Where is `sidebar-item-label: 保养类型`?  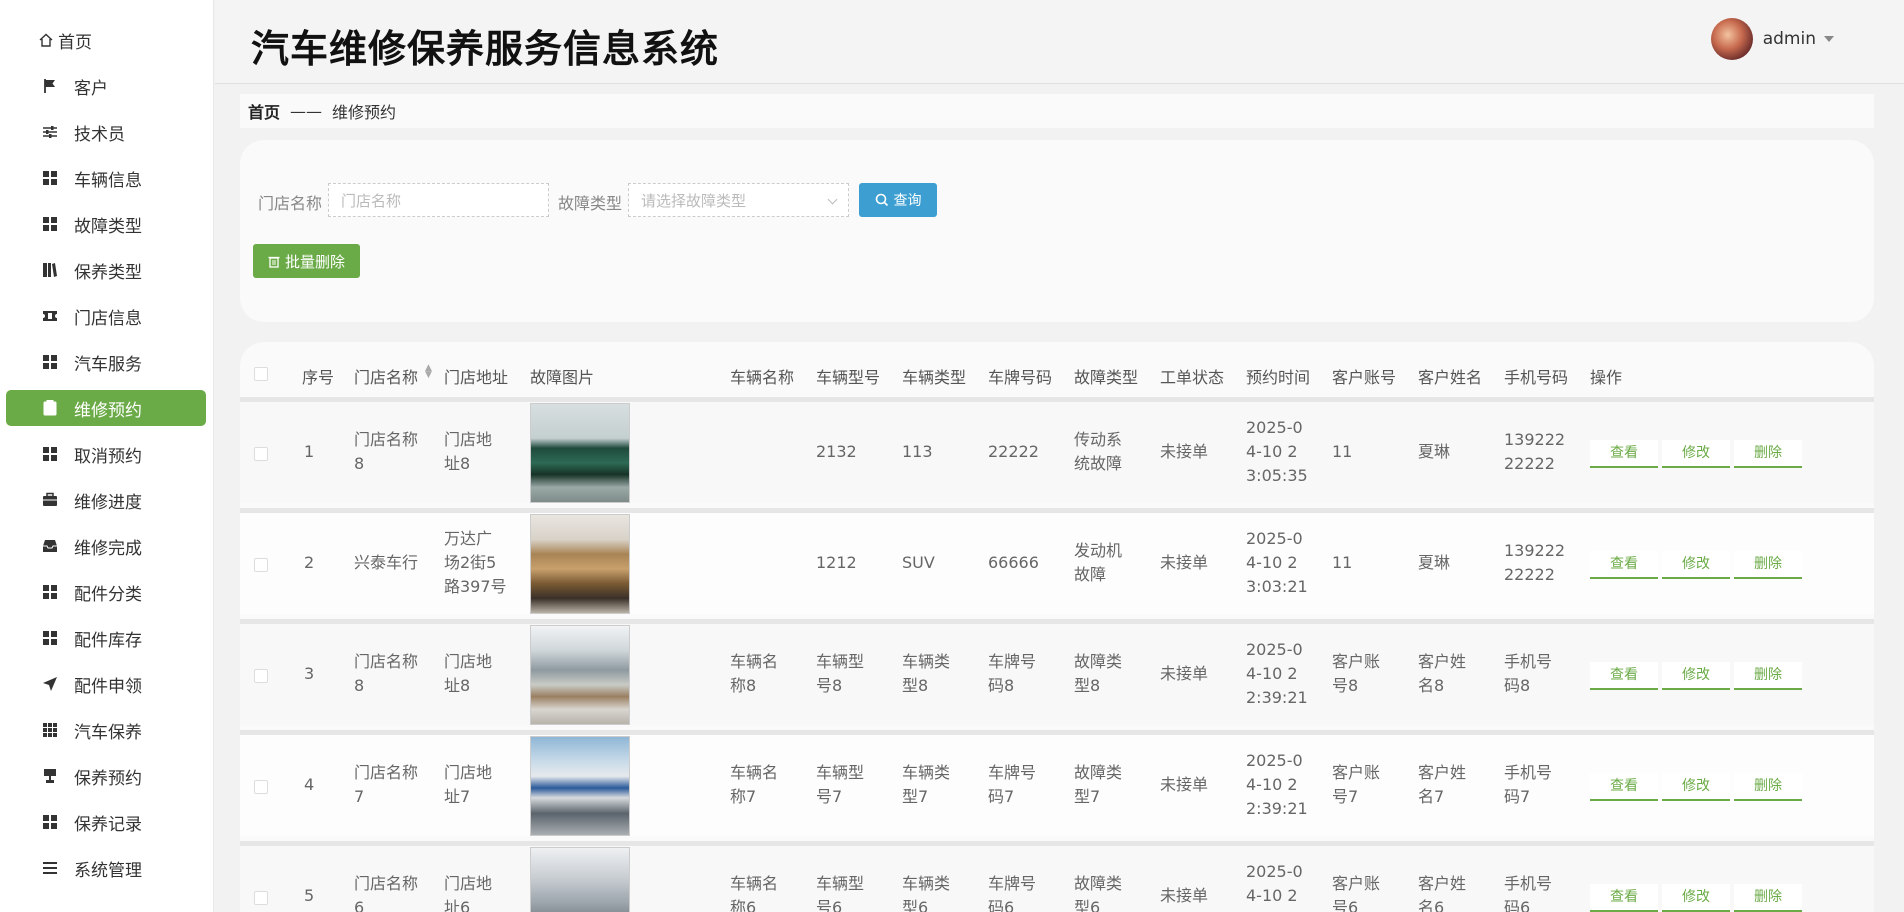 sidebar-item-label: 保养类型 is located at coordinates (108, 272).